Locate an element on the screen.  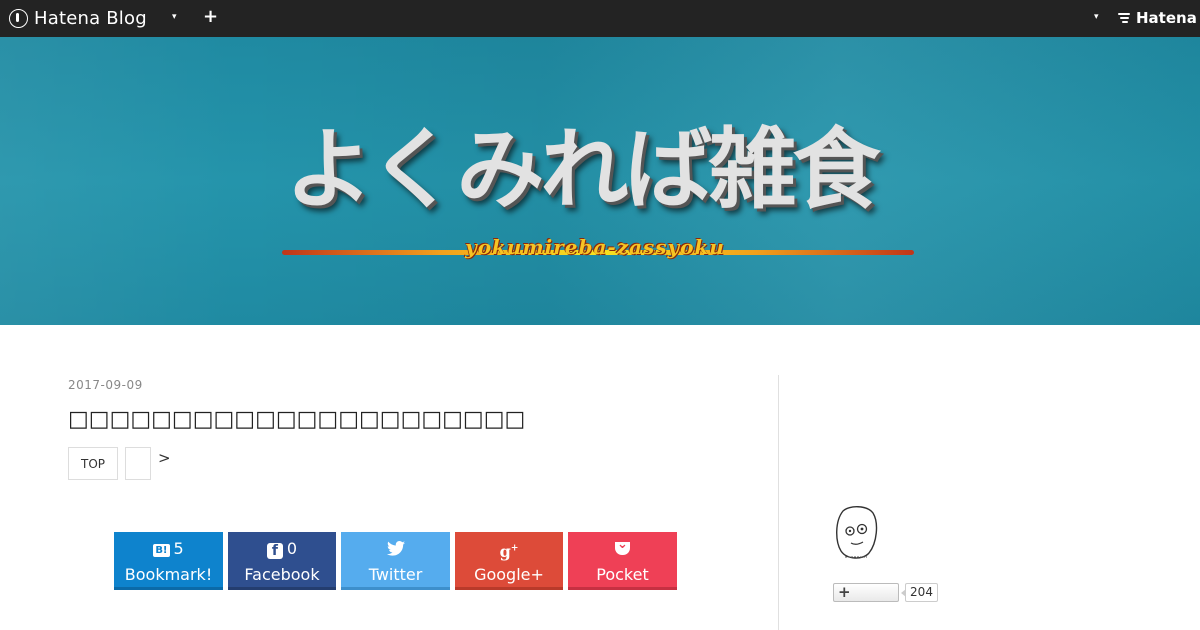
pocket-label: Pocket is located at coordinates (622, 574).